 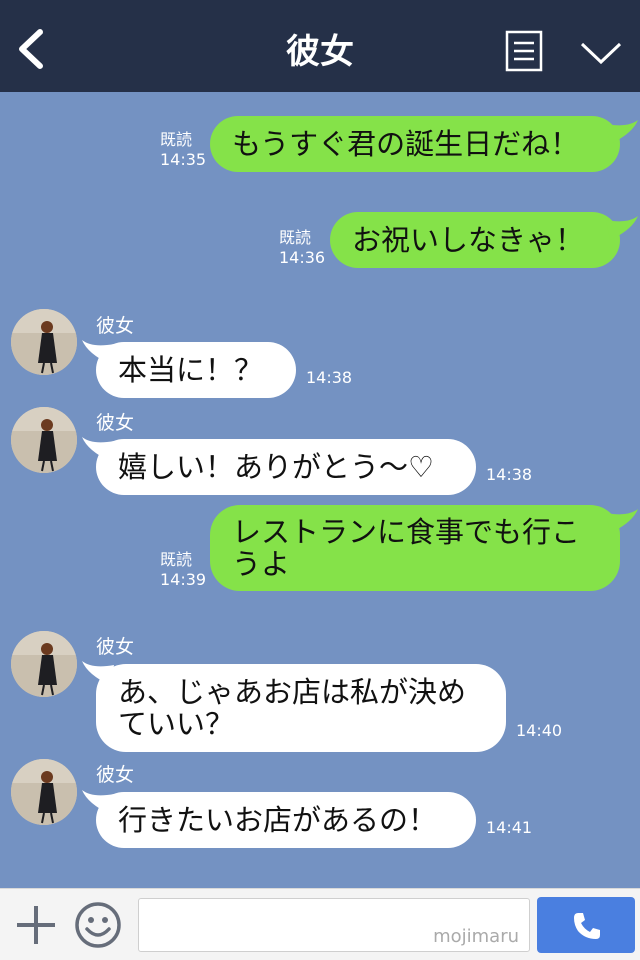 What do you see at coordinates (183, 159) in the screenshot?
I see `message-time: 14:35` at bounding box center [183, 159].